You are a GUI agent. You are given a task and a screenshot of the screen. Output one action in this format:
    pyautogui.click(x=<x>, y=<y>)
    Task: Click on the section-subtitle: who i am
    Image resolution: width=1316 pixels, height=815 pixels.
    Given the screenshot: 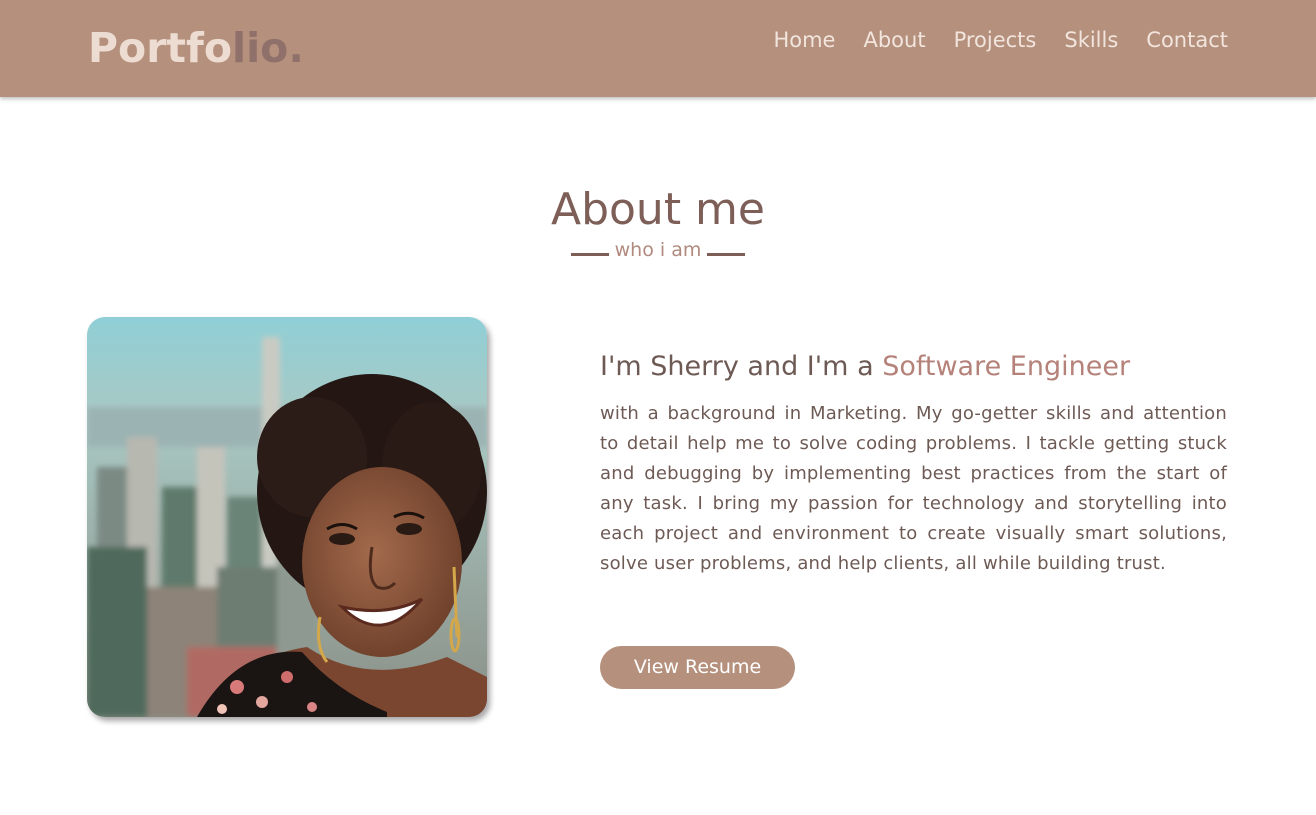 What is the action you would take?
    pyautogui.click(x=658, y=250)
    